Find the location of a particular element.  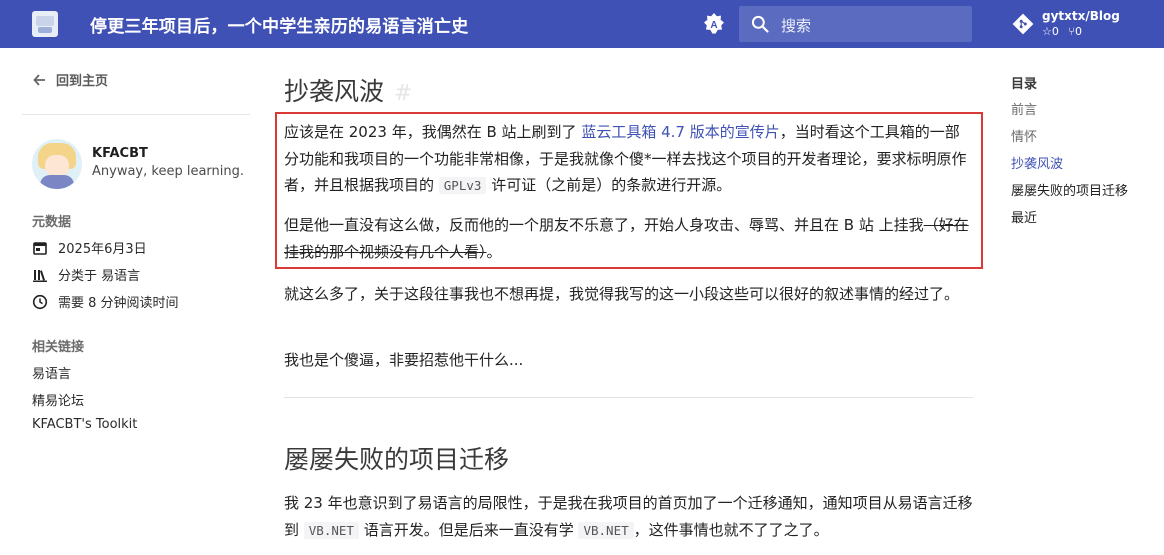

heading-anchor-link: # is located at coordinates (403, 93).